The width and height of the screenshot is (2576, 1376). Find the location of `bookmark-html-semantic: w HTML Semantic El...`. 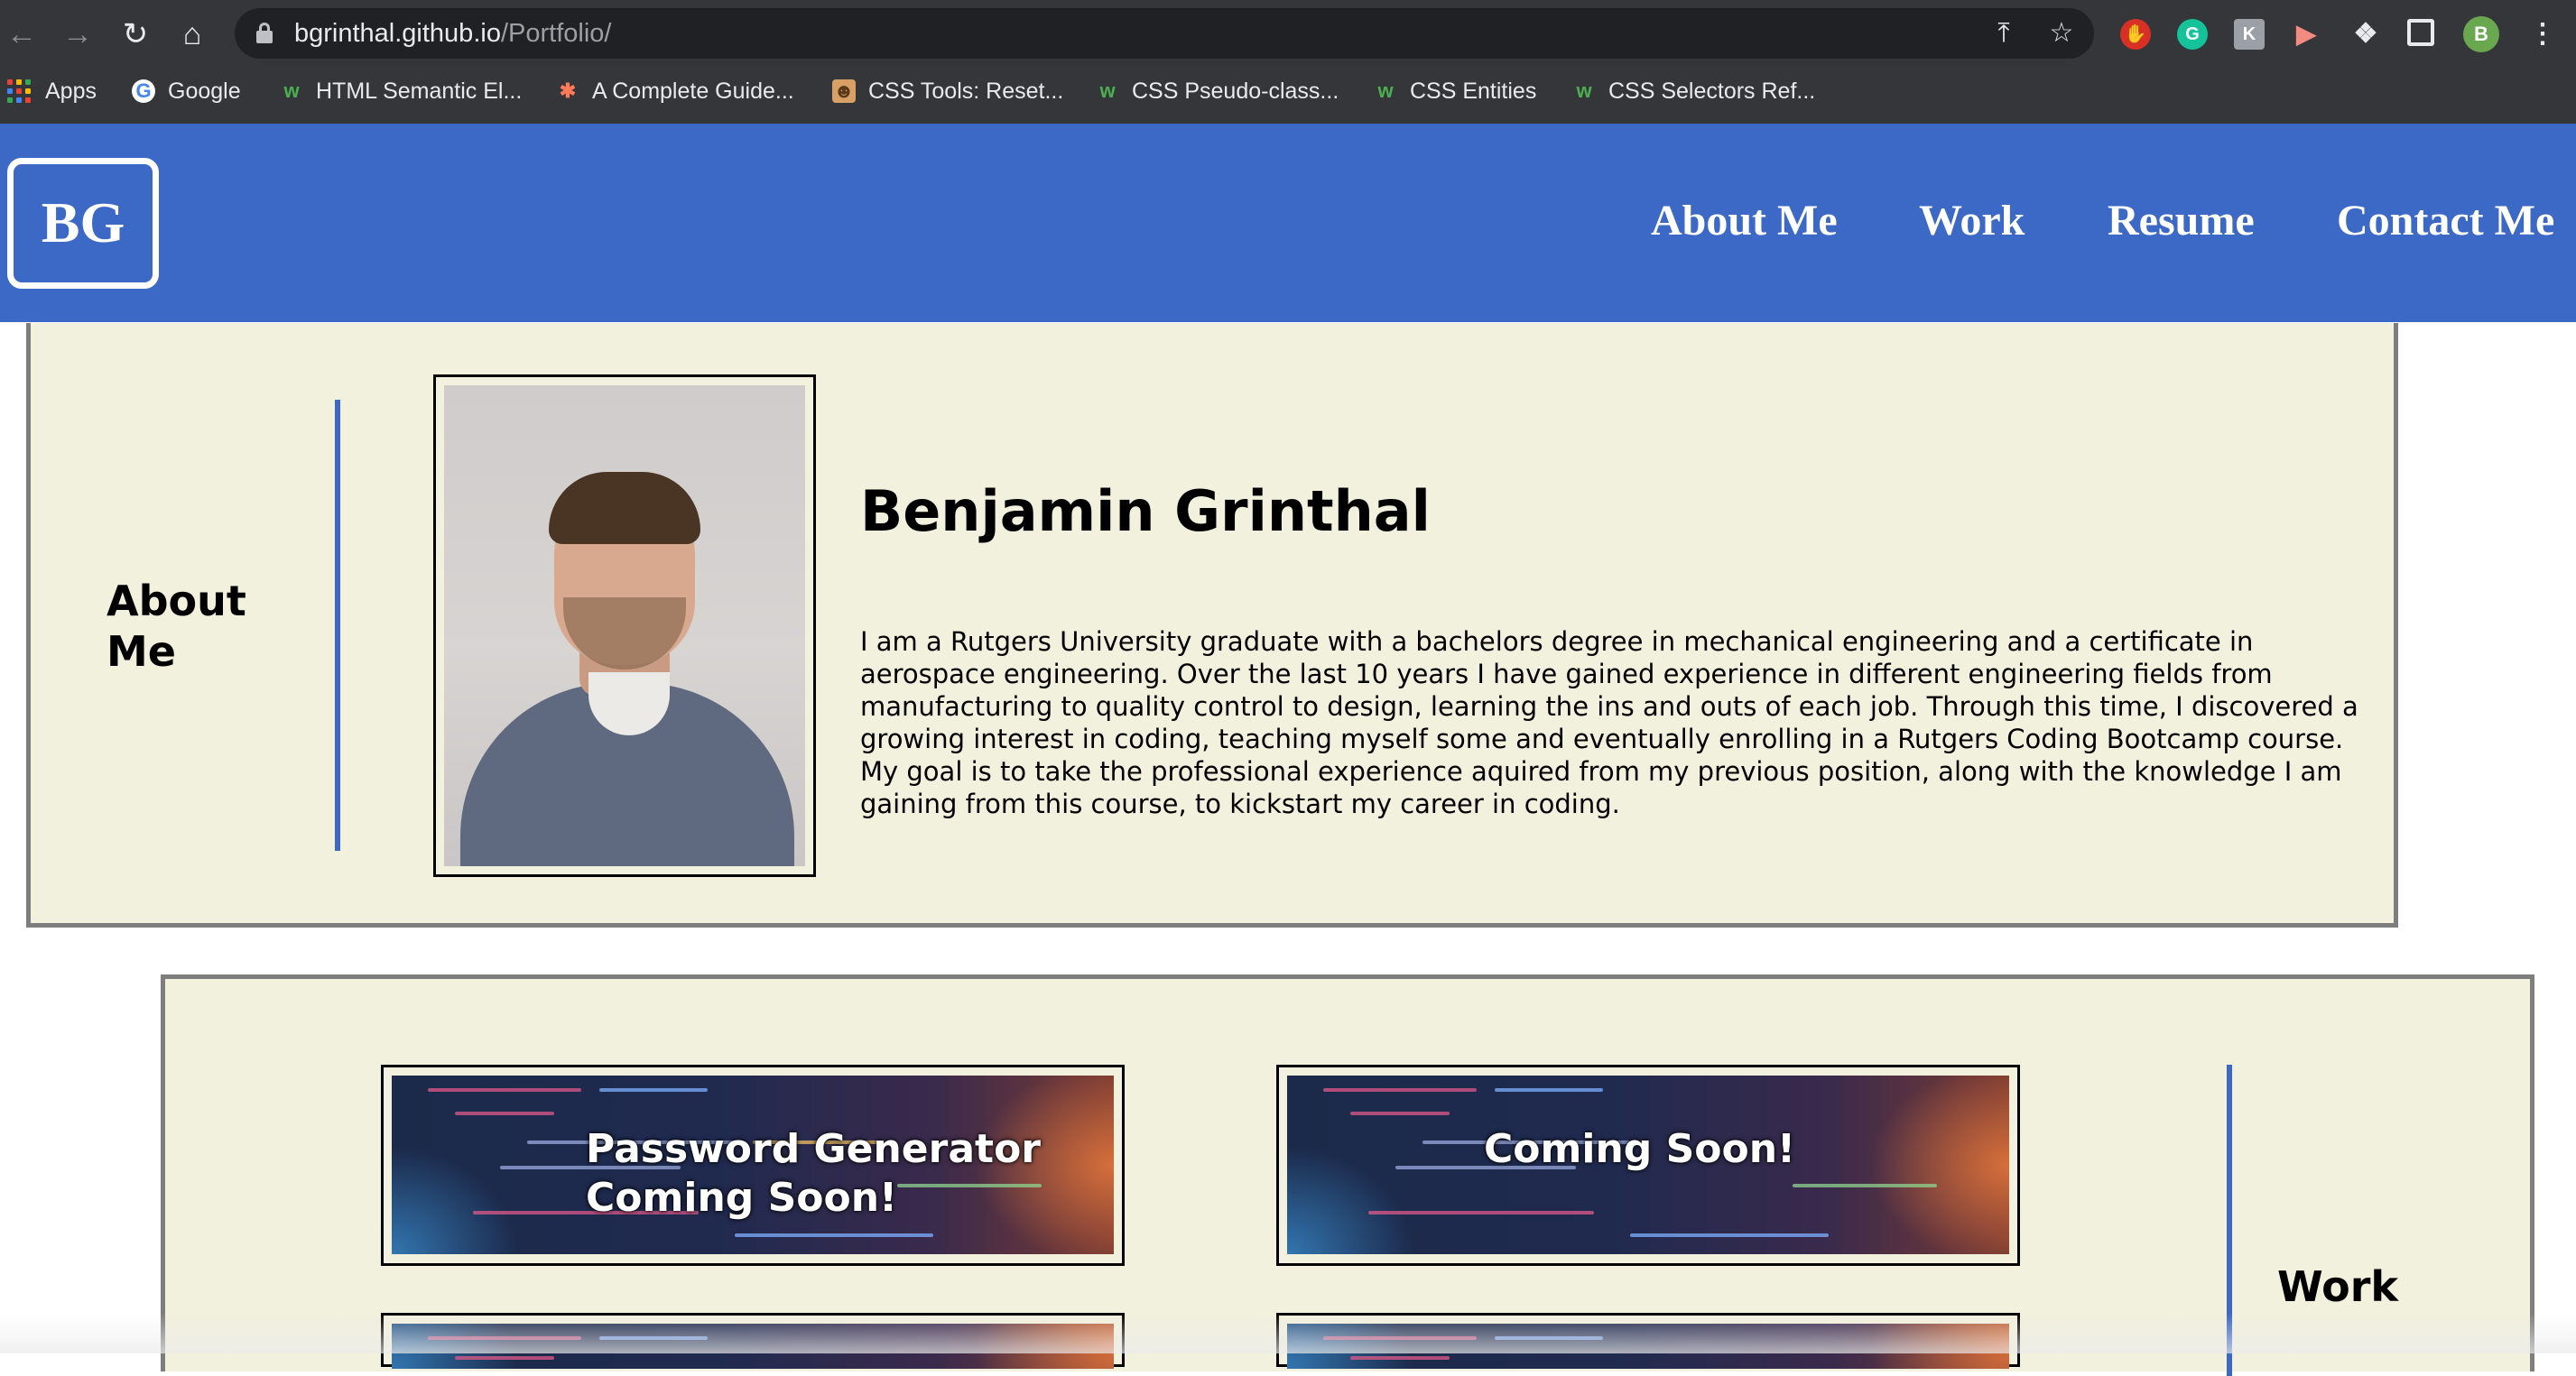

bookmark-html-semantic: w HTML Semantic El... is located at coordinates (401, 91).